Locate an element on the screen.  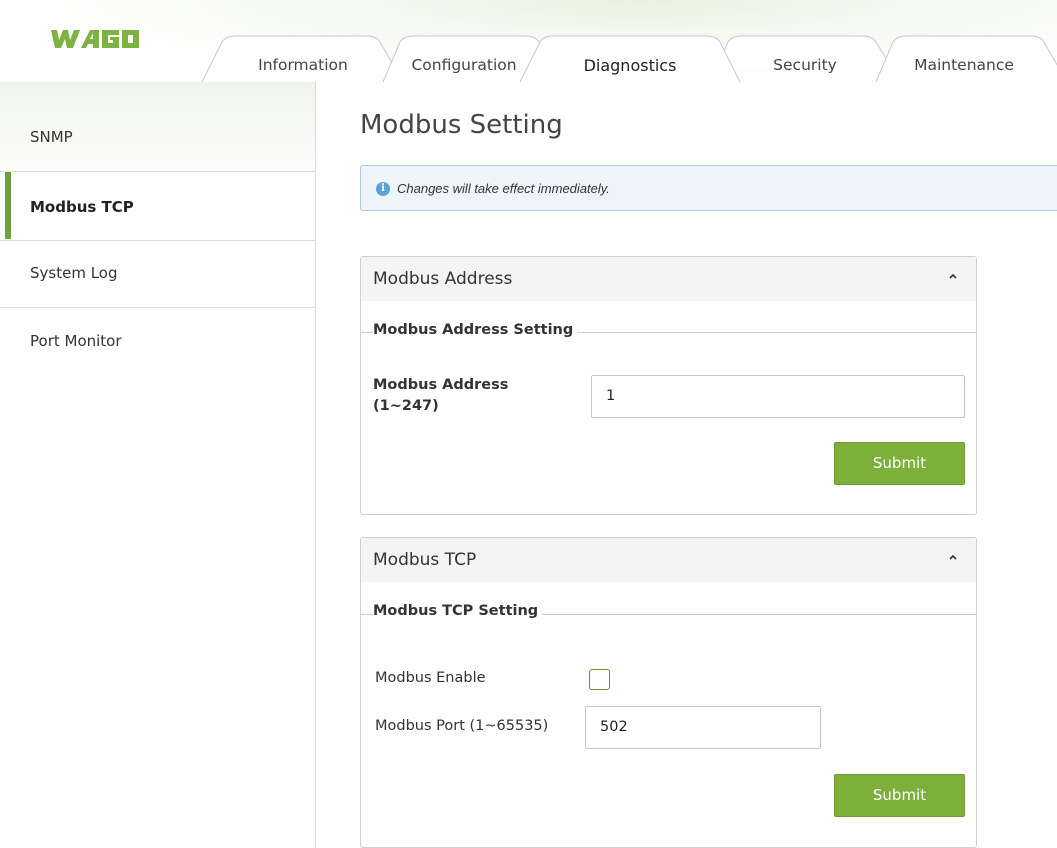
modbus-tcp-submit-button: Submit is located at coordinates (899, 795).